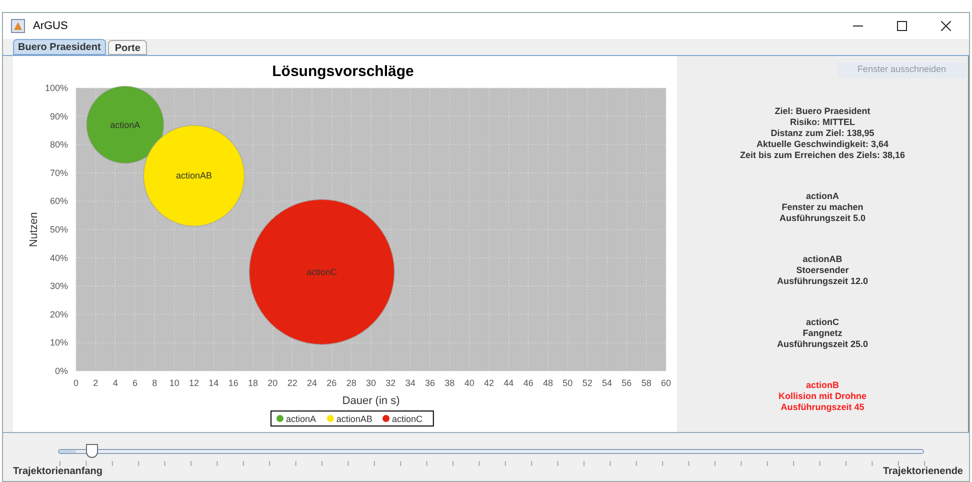 The width and height of the screenshot is (972, 482). I want to click on bubble-label: actionA, so click(125, 125).